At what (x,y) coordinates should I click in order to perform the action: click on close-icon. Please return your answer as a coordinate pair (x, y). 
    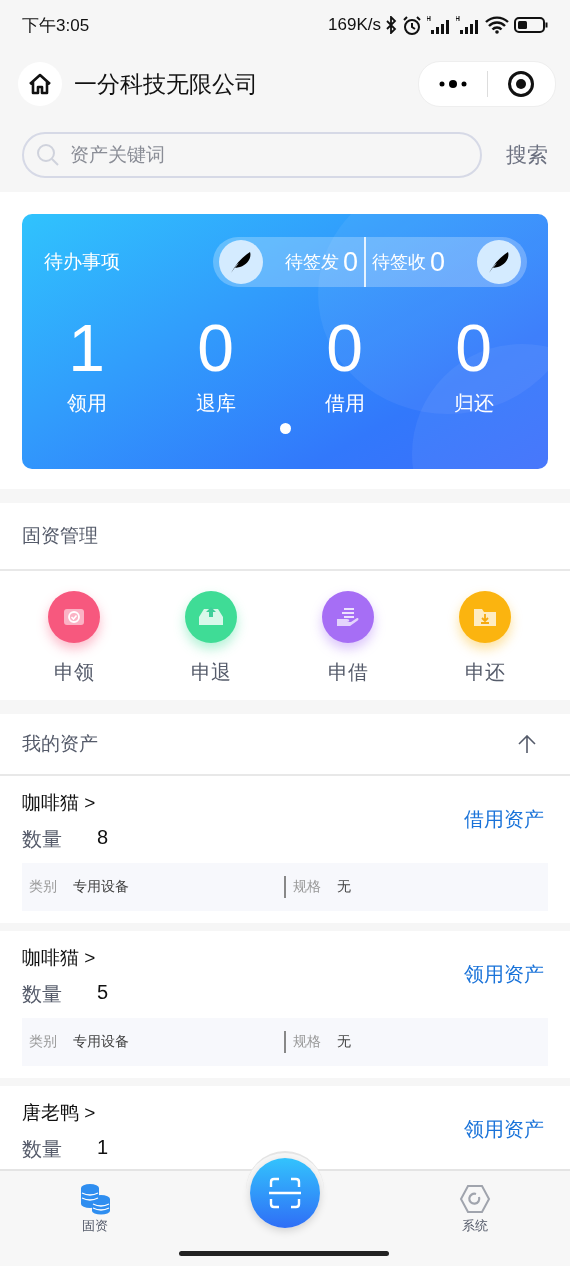
    Looking at the image, I should click on (521, 84).